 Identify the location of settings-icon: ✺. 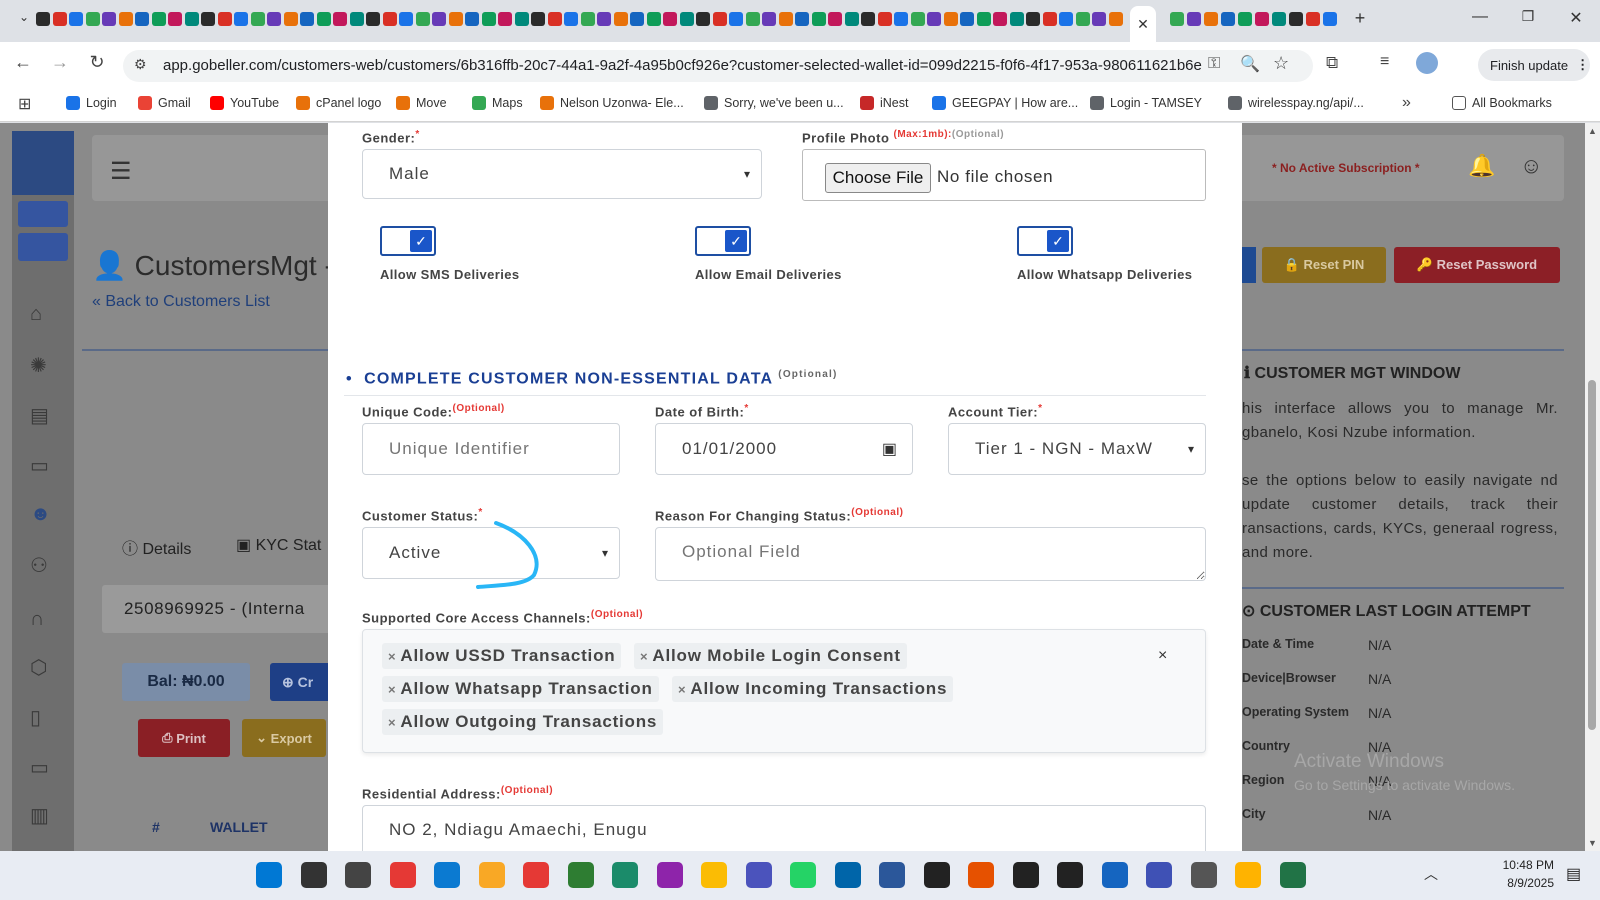
(38, 365).